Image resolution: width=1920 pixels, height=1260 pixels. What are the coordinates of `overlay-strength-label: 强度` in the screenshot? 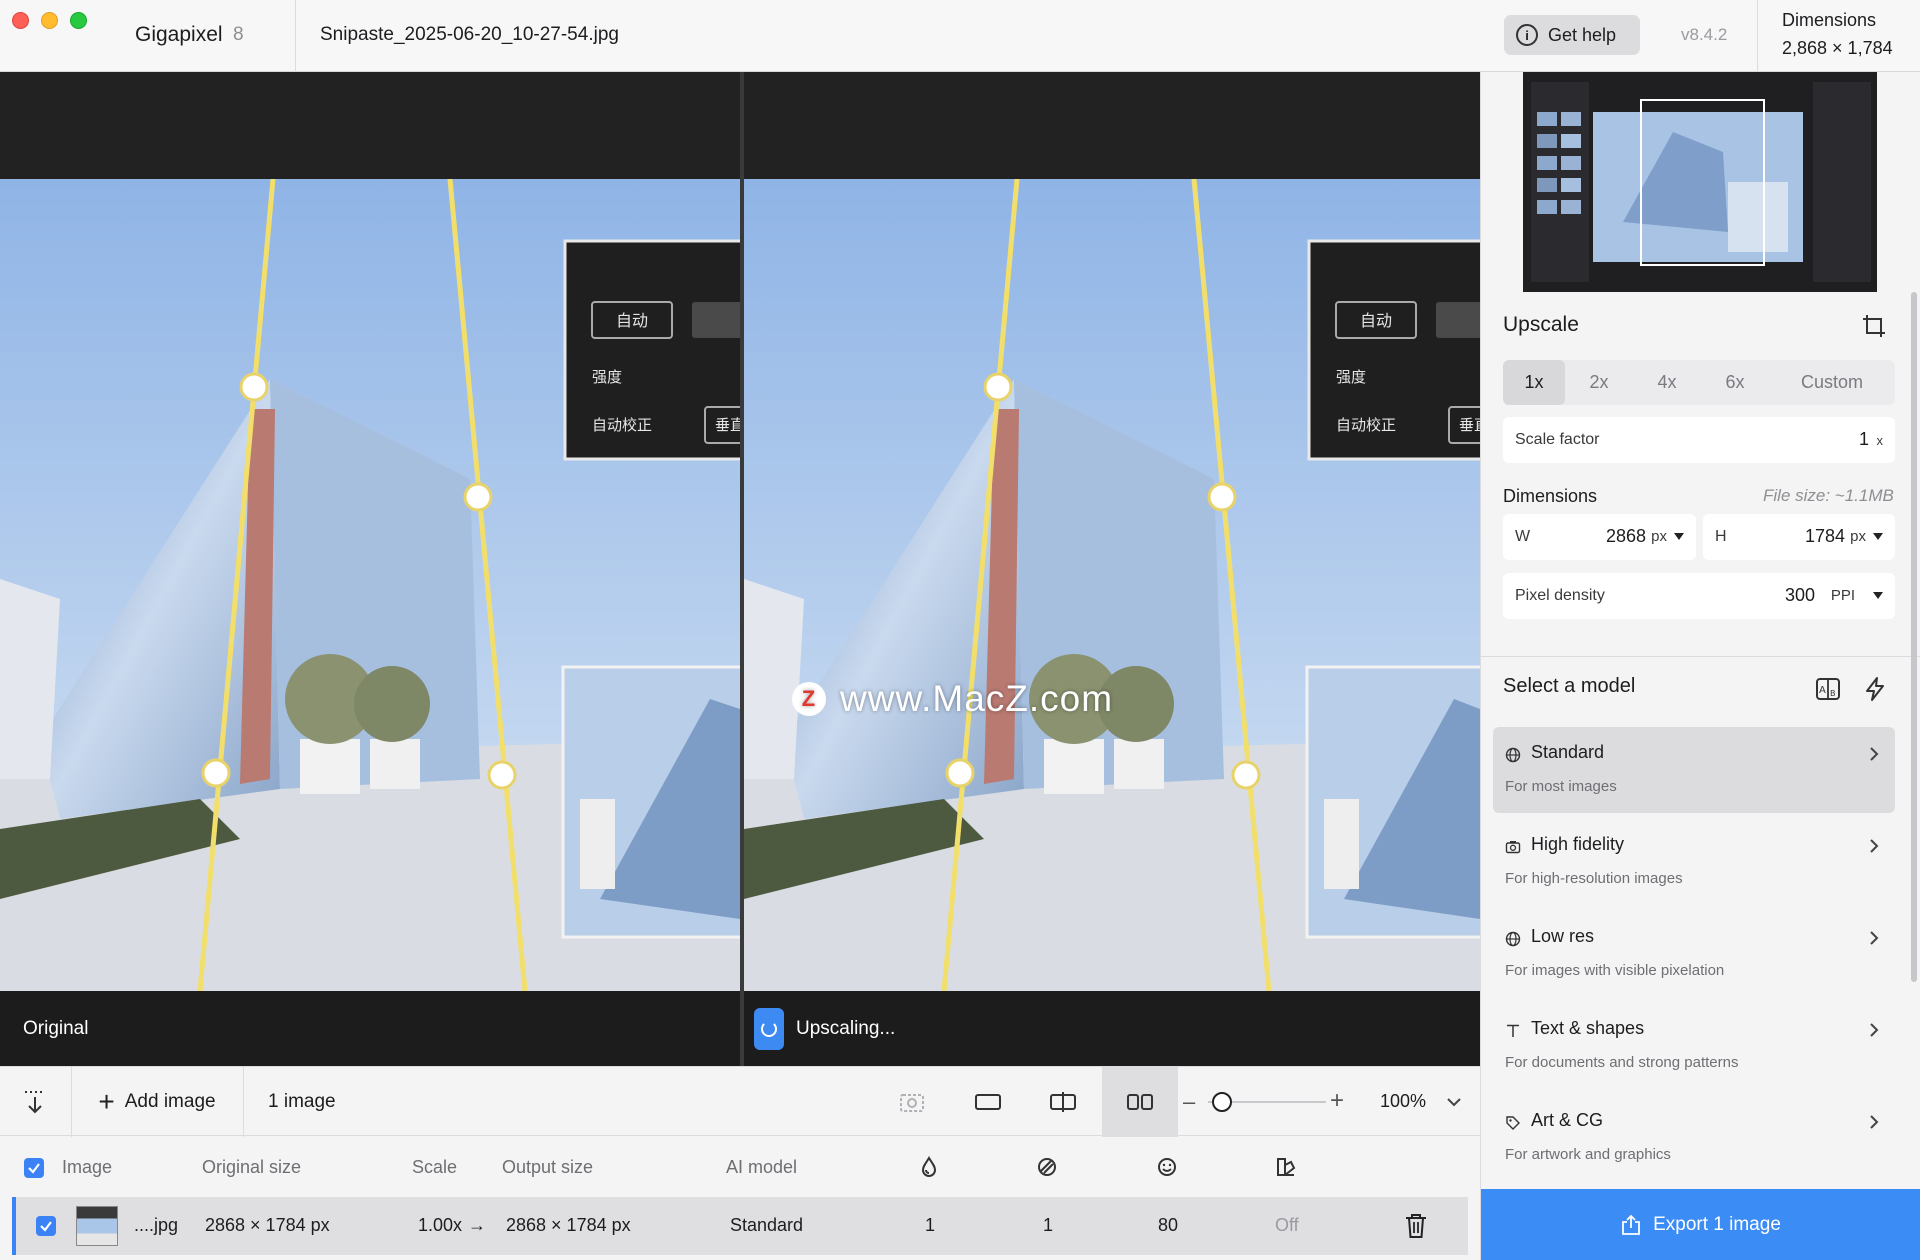 It's located at (607, 377).